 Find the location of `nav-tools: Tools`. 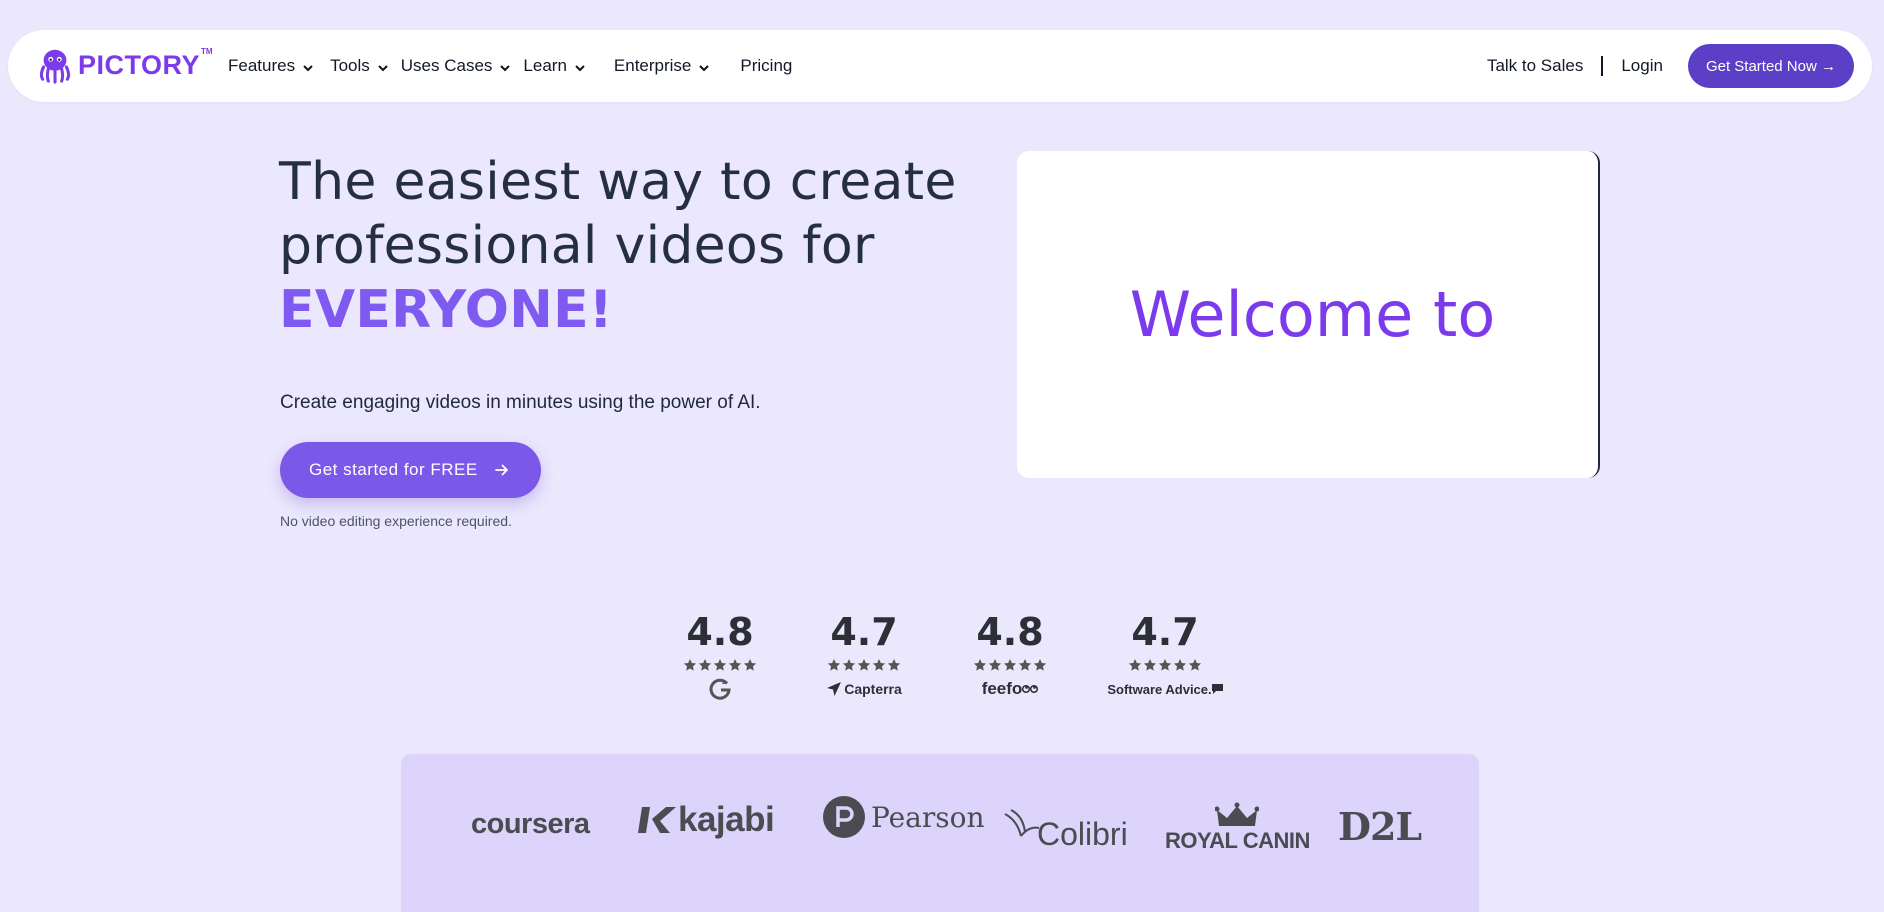

nav-tools: Tools is located at coordinates (359, 66).